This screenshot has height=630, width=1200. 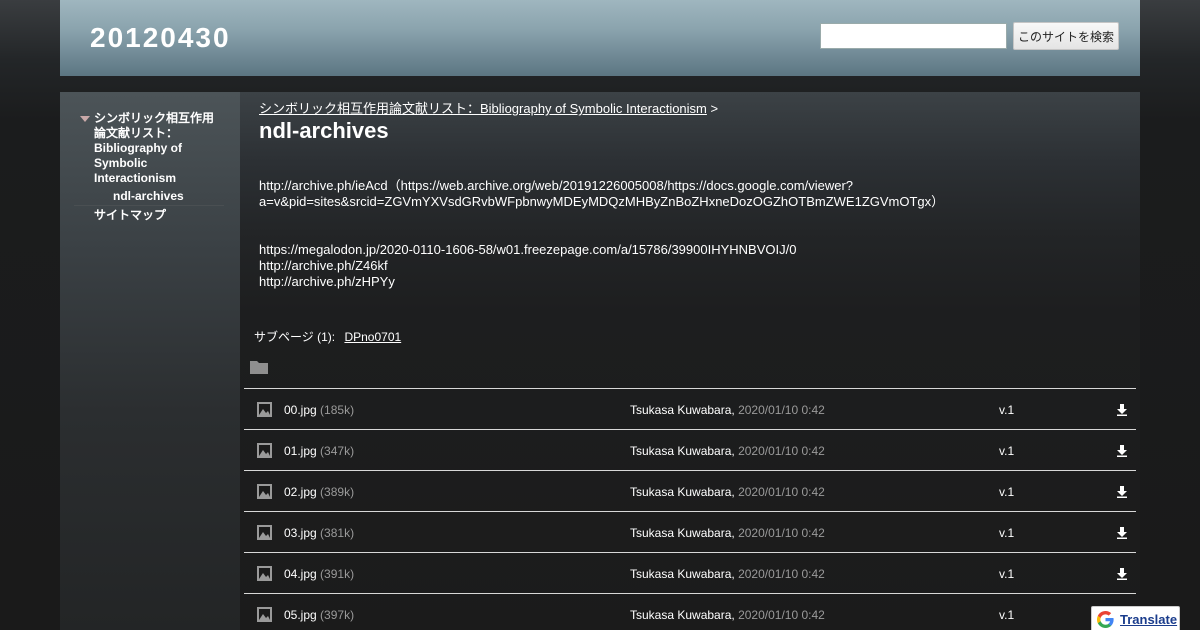 What do you see at coordinates (259, 367) in the screenshot?
I see `folder-icon` at bounding box center [259, 367].